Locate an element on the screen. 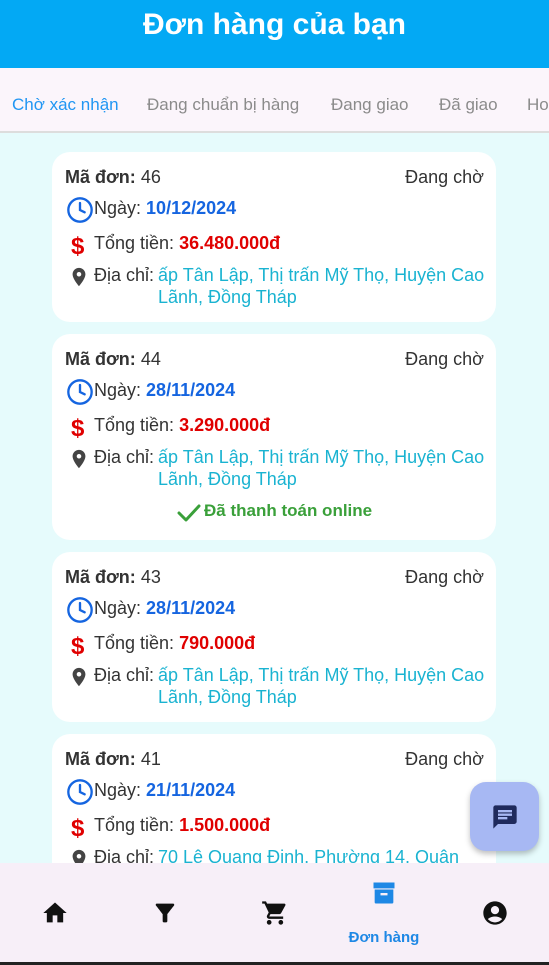  chat-button is located at coordinates (504, 816).